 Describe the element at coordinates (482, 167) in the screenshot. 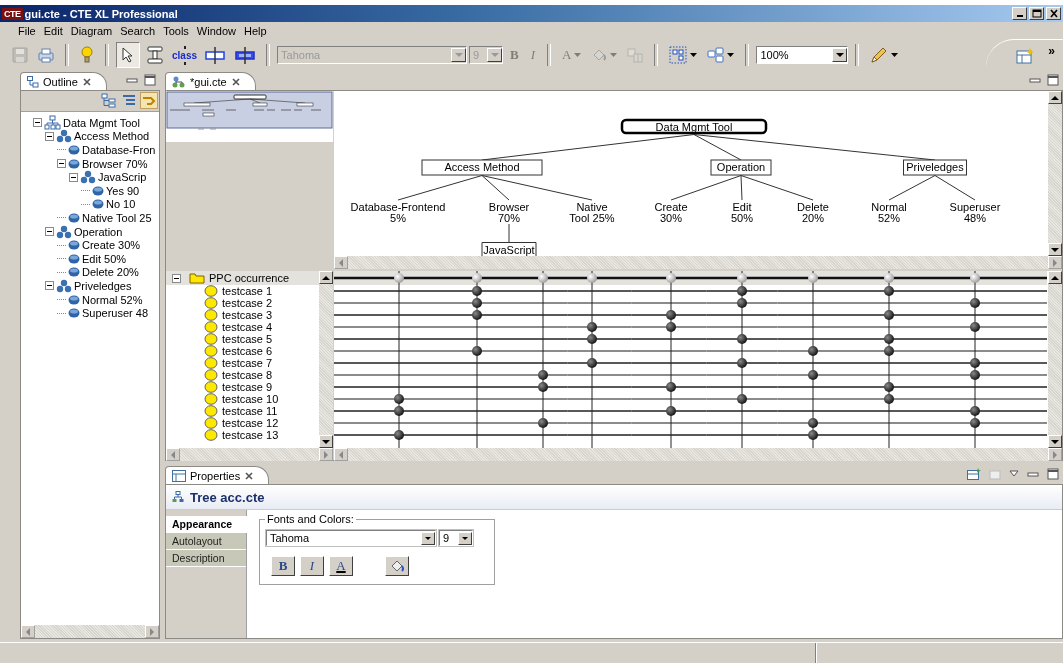

I see `classification-node: Access Method` at that location.